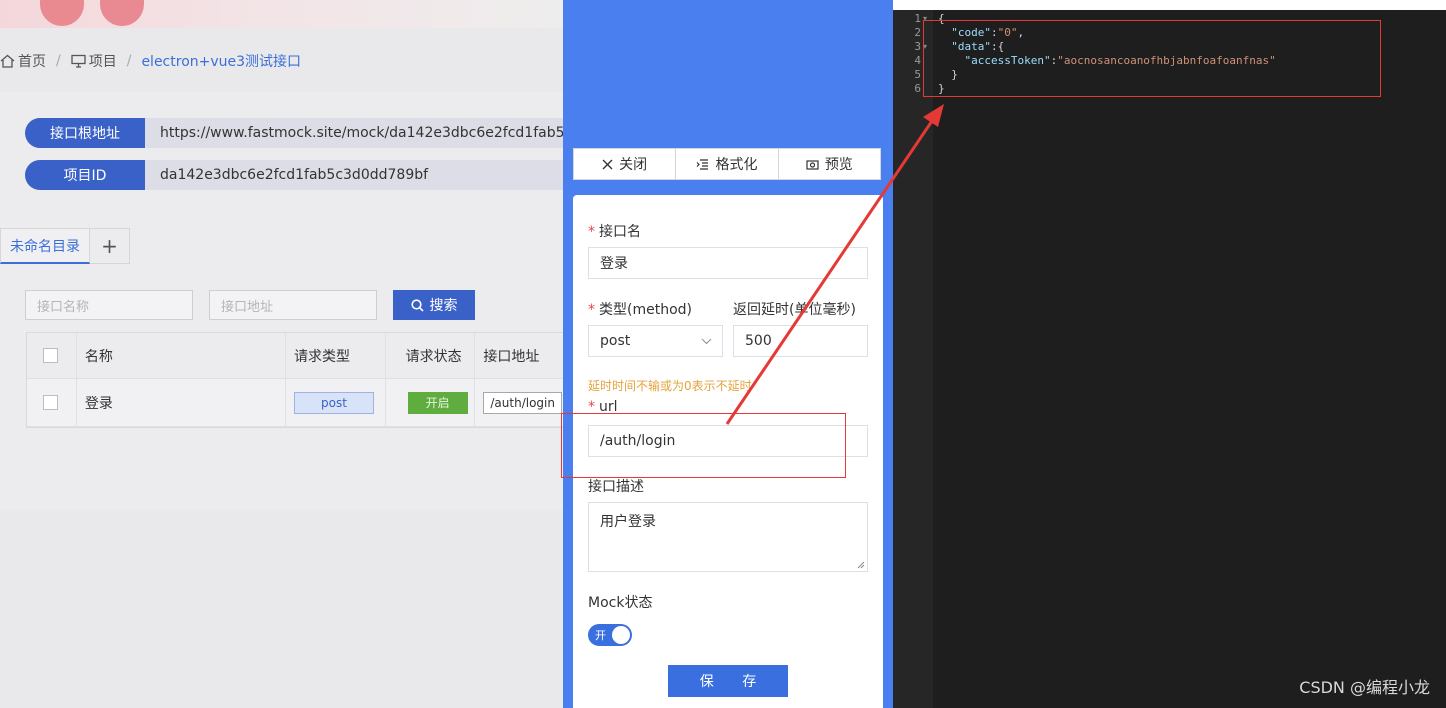 The image size is (1446, 708). Describe the element at coordinates (45, 246) in the screenshot. I see `tab-unnamed-directory: 未命名目录` at that location.